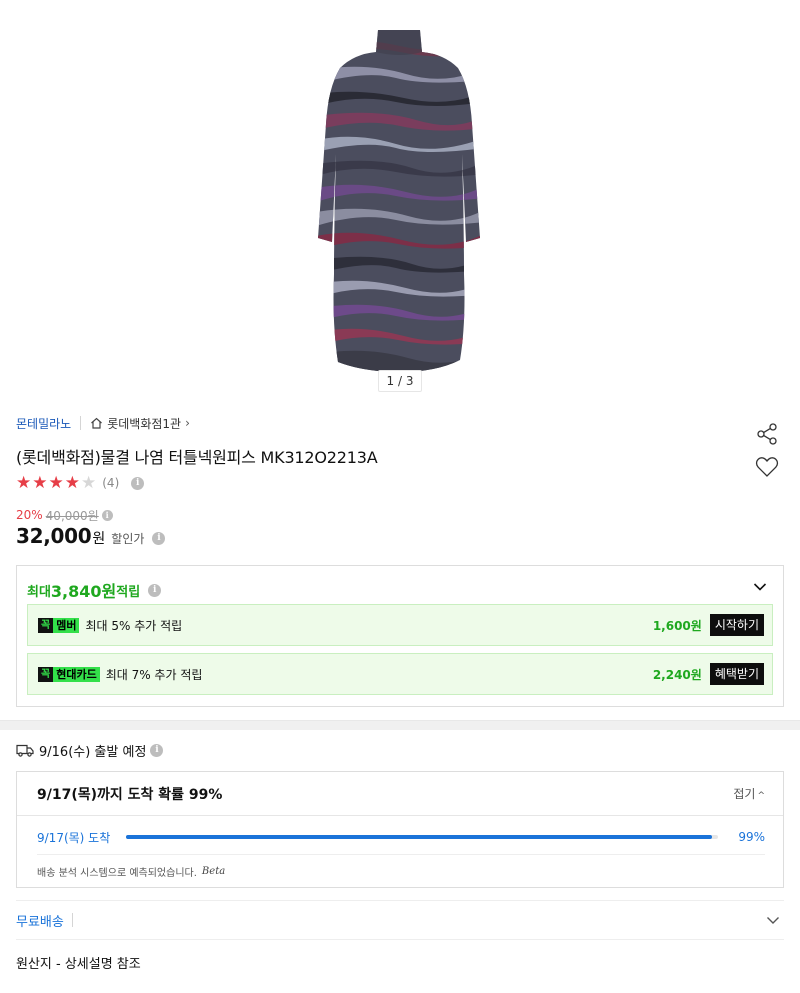 This screenshot has height=993, width=800. I want to click on beta-label: Beta, so click(213, 871).